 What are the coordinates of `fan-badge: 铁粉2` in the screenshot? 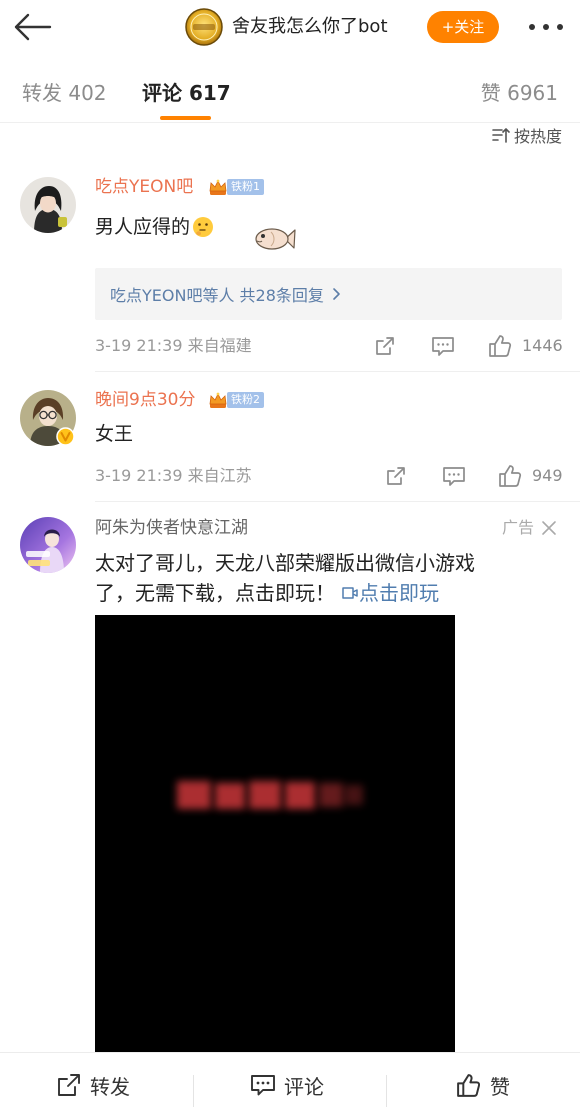 It's located at (235, 400).